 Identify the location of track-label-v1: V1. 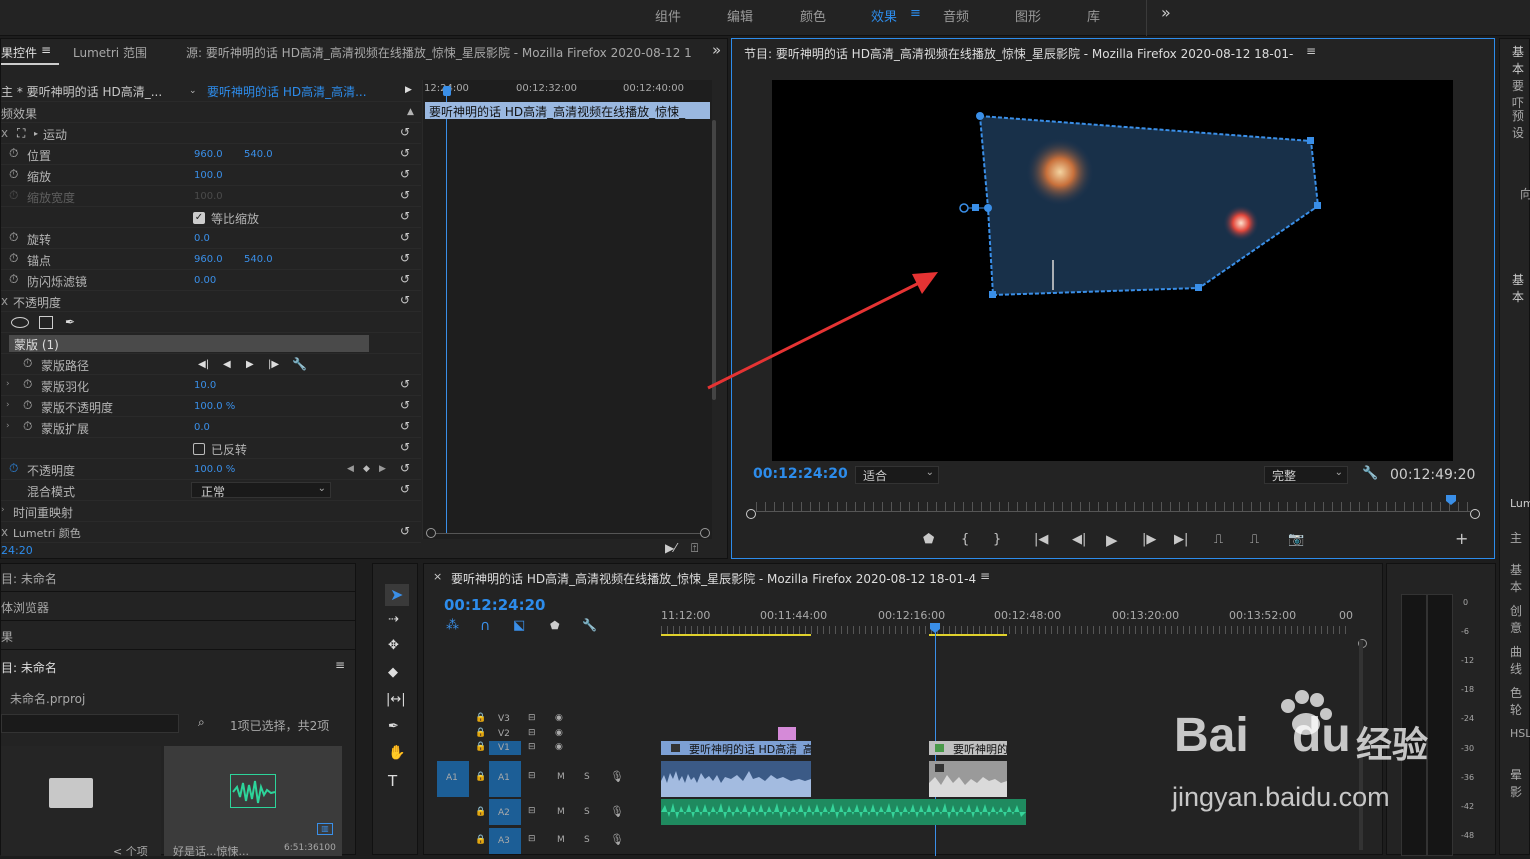
(504, 748).